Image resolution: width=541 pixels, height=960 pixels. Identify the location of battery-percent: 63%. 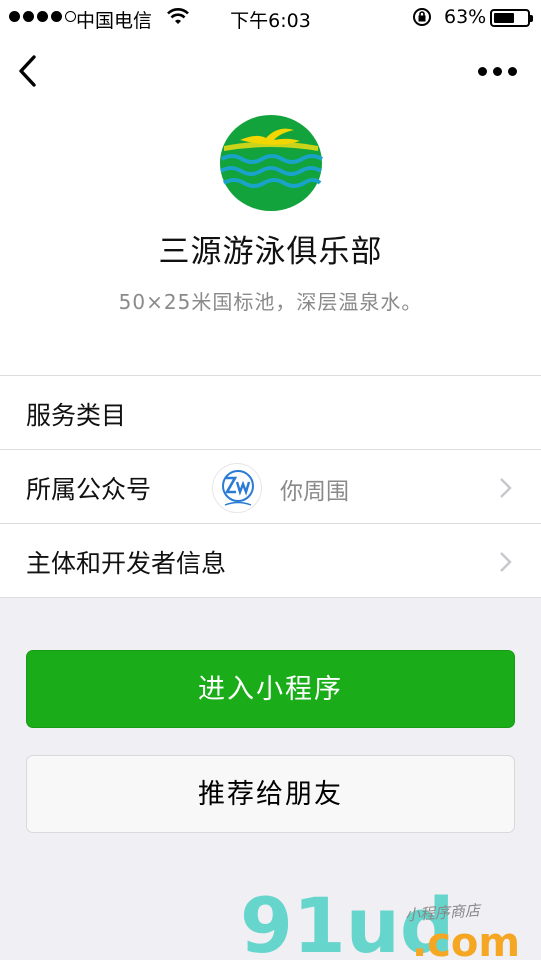
(465, 17).